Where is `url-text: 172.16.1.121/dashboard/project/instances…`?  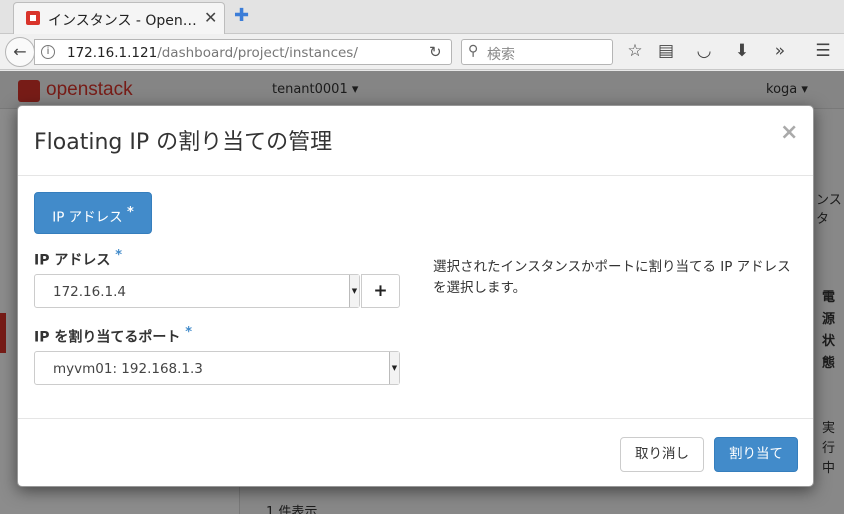
url-text: 172.16.1.121/dashboard/project/instances… is located at coordinates (212, 53).